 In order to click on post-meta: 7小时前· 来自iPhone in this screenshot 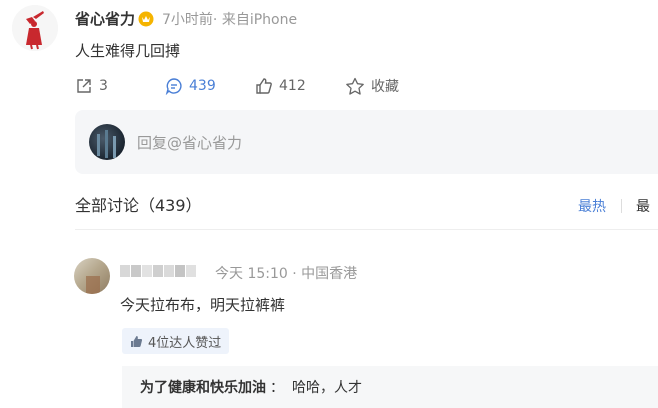, I will do `click(230, 19)`.